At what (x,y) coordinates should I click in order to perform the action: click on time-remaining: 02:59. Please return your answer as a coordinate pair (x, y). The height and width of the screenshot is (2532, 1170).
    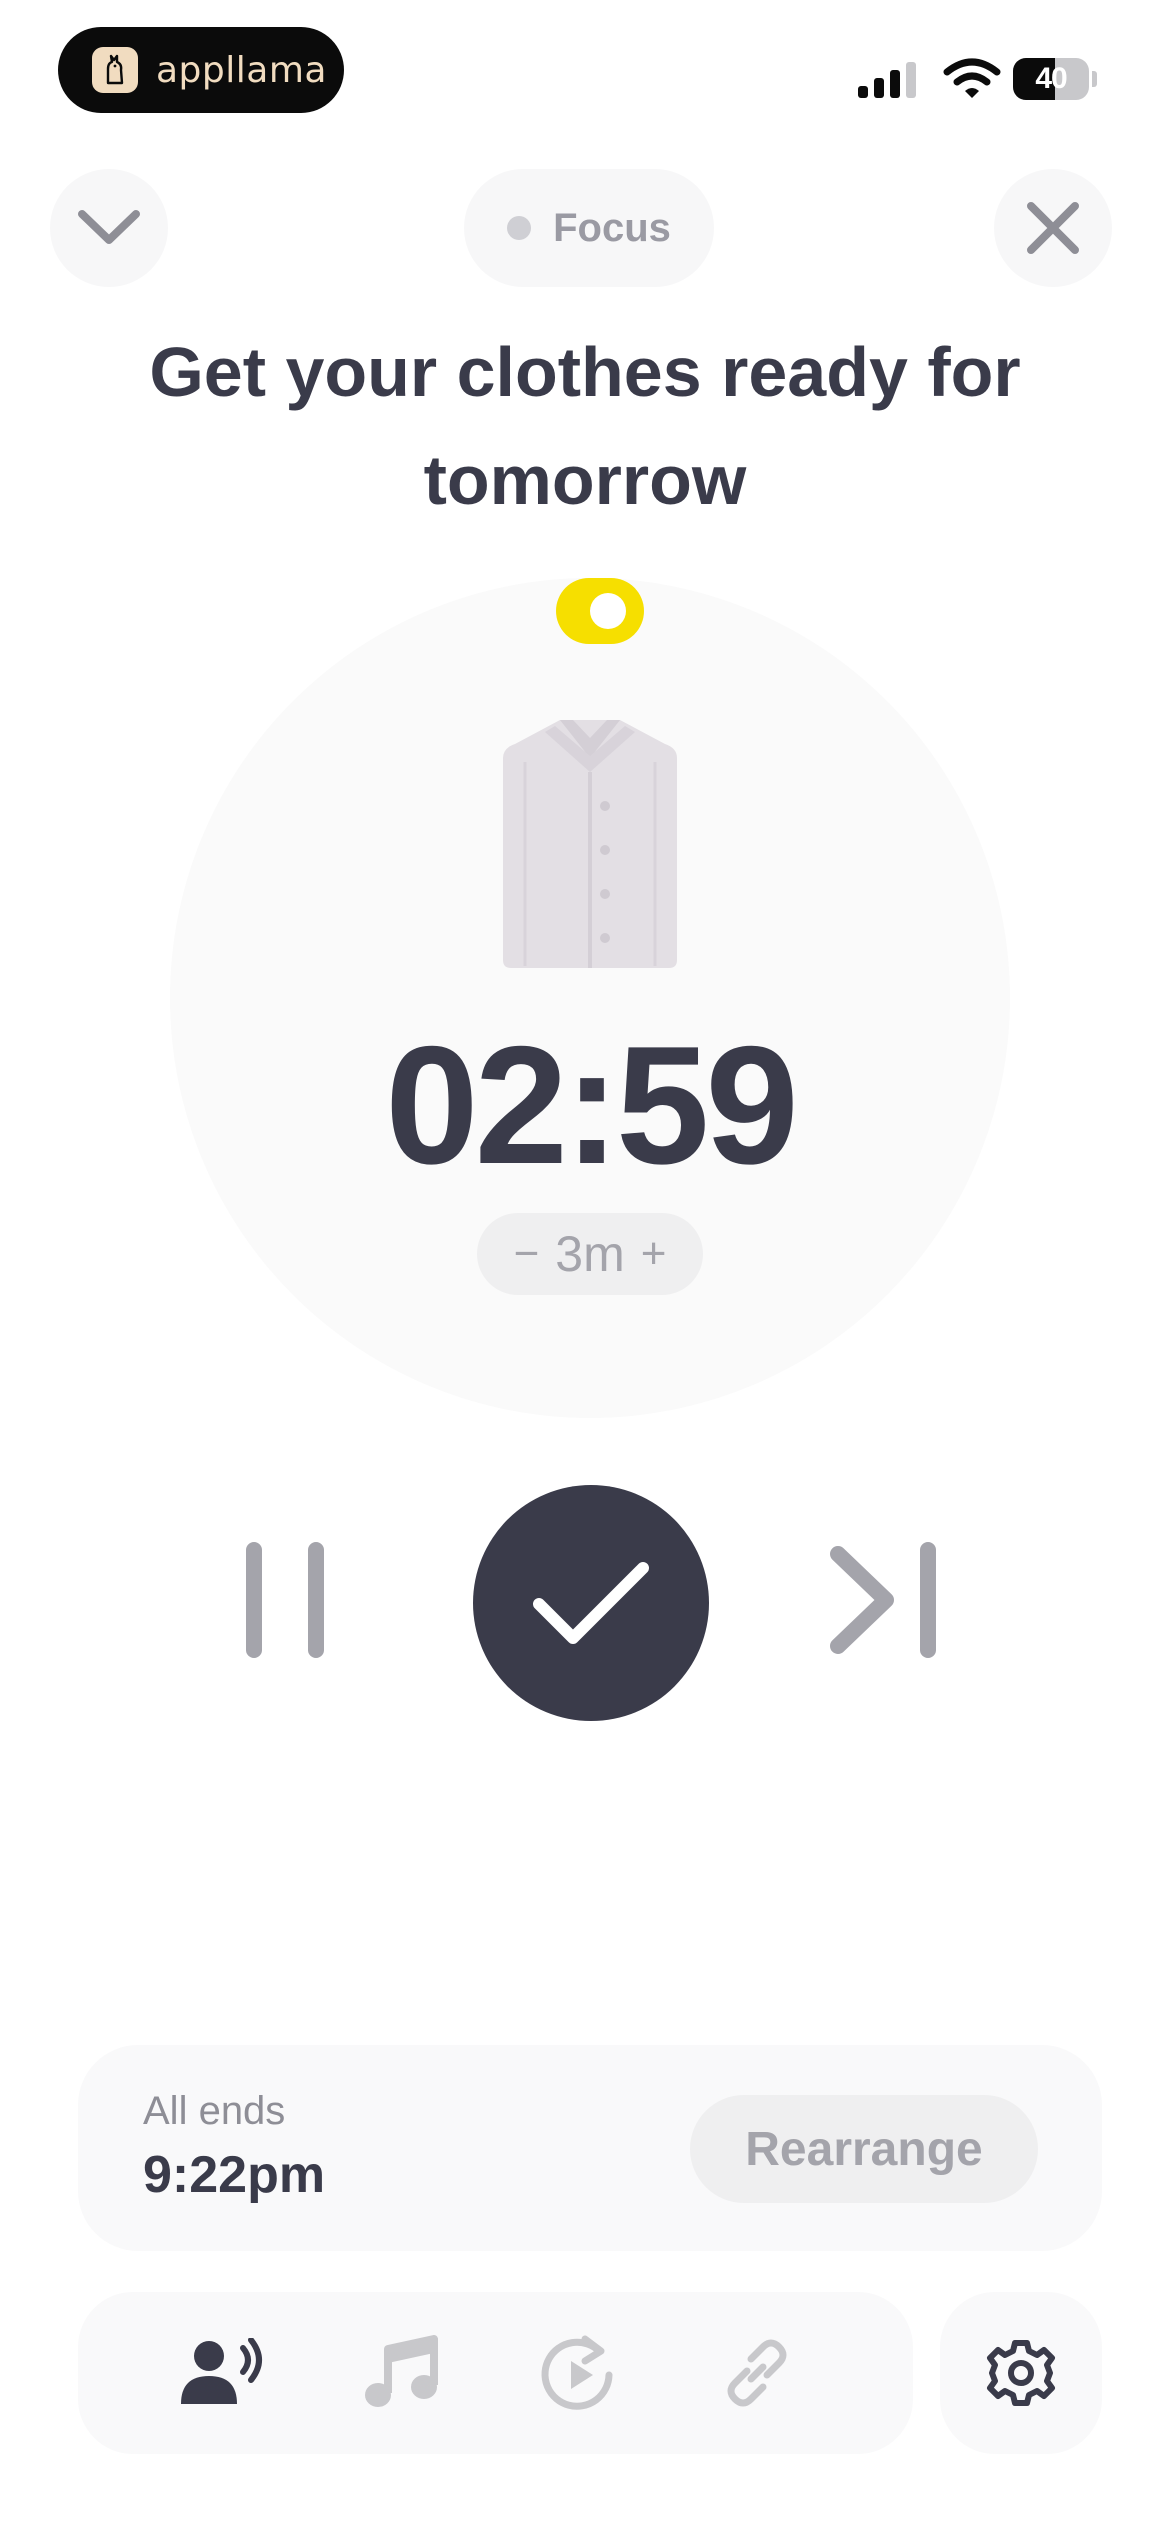
    Looking at the image, I should click on (592, 1105).